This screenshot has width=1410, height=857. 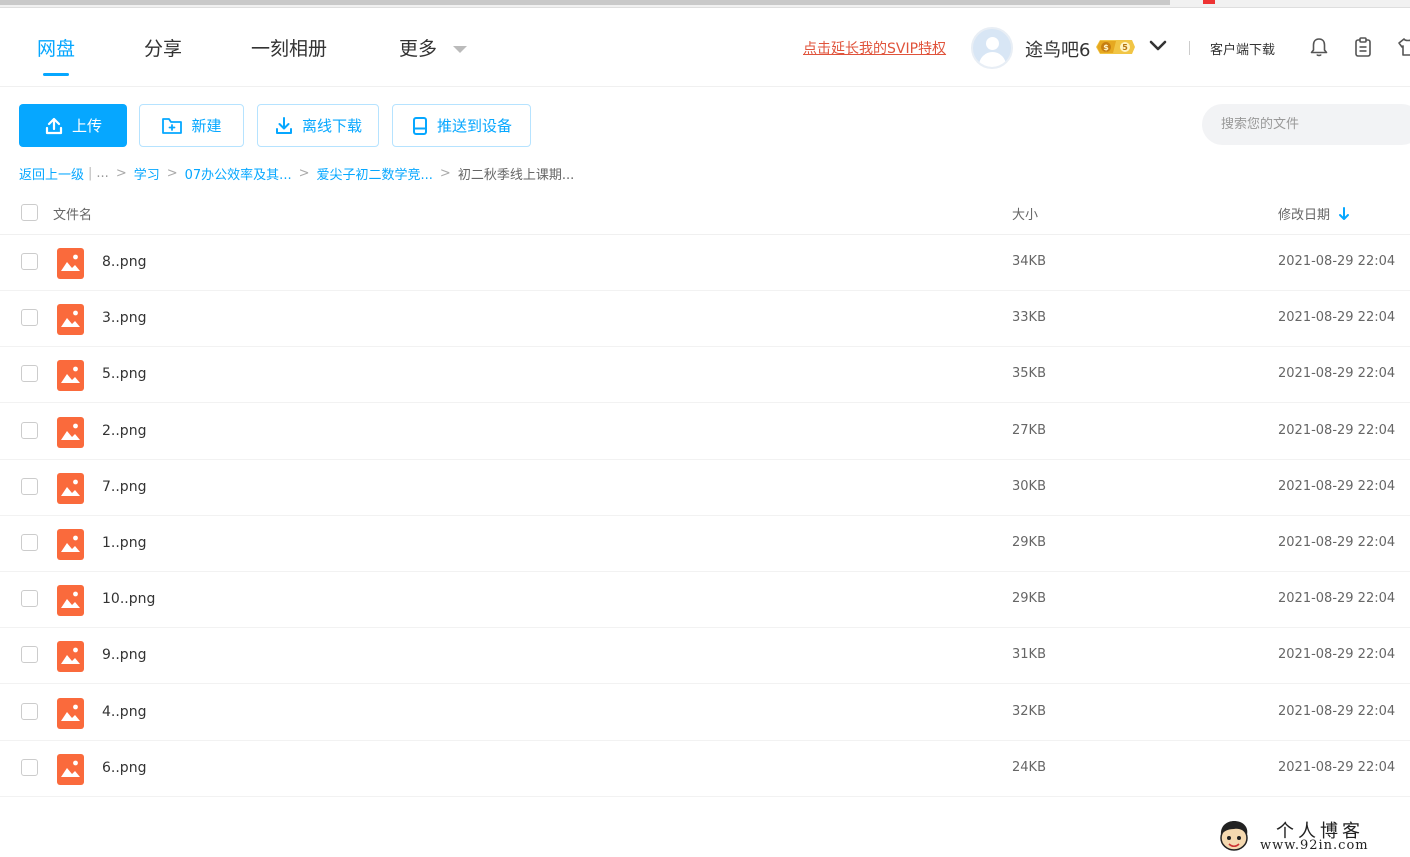 I want to click on search-input, so click(x=1311, y=124).